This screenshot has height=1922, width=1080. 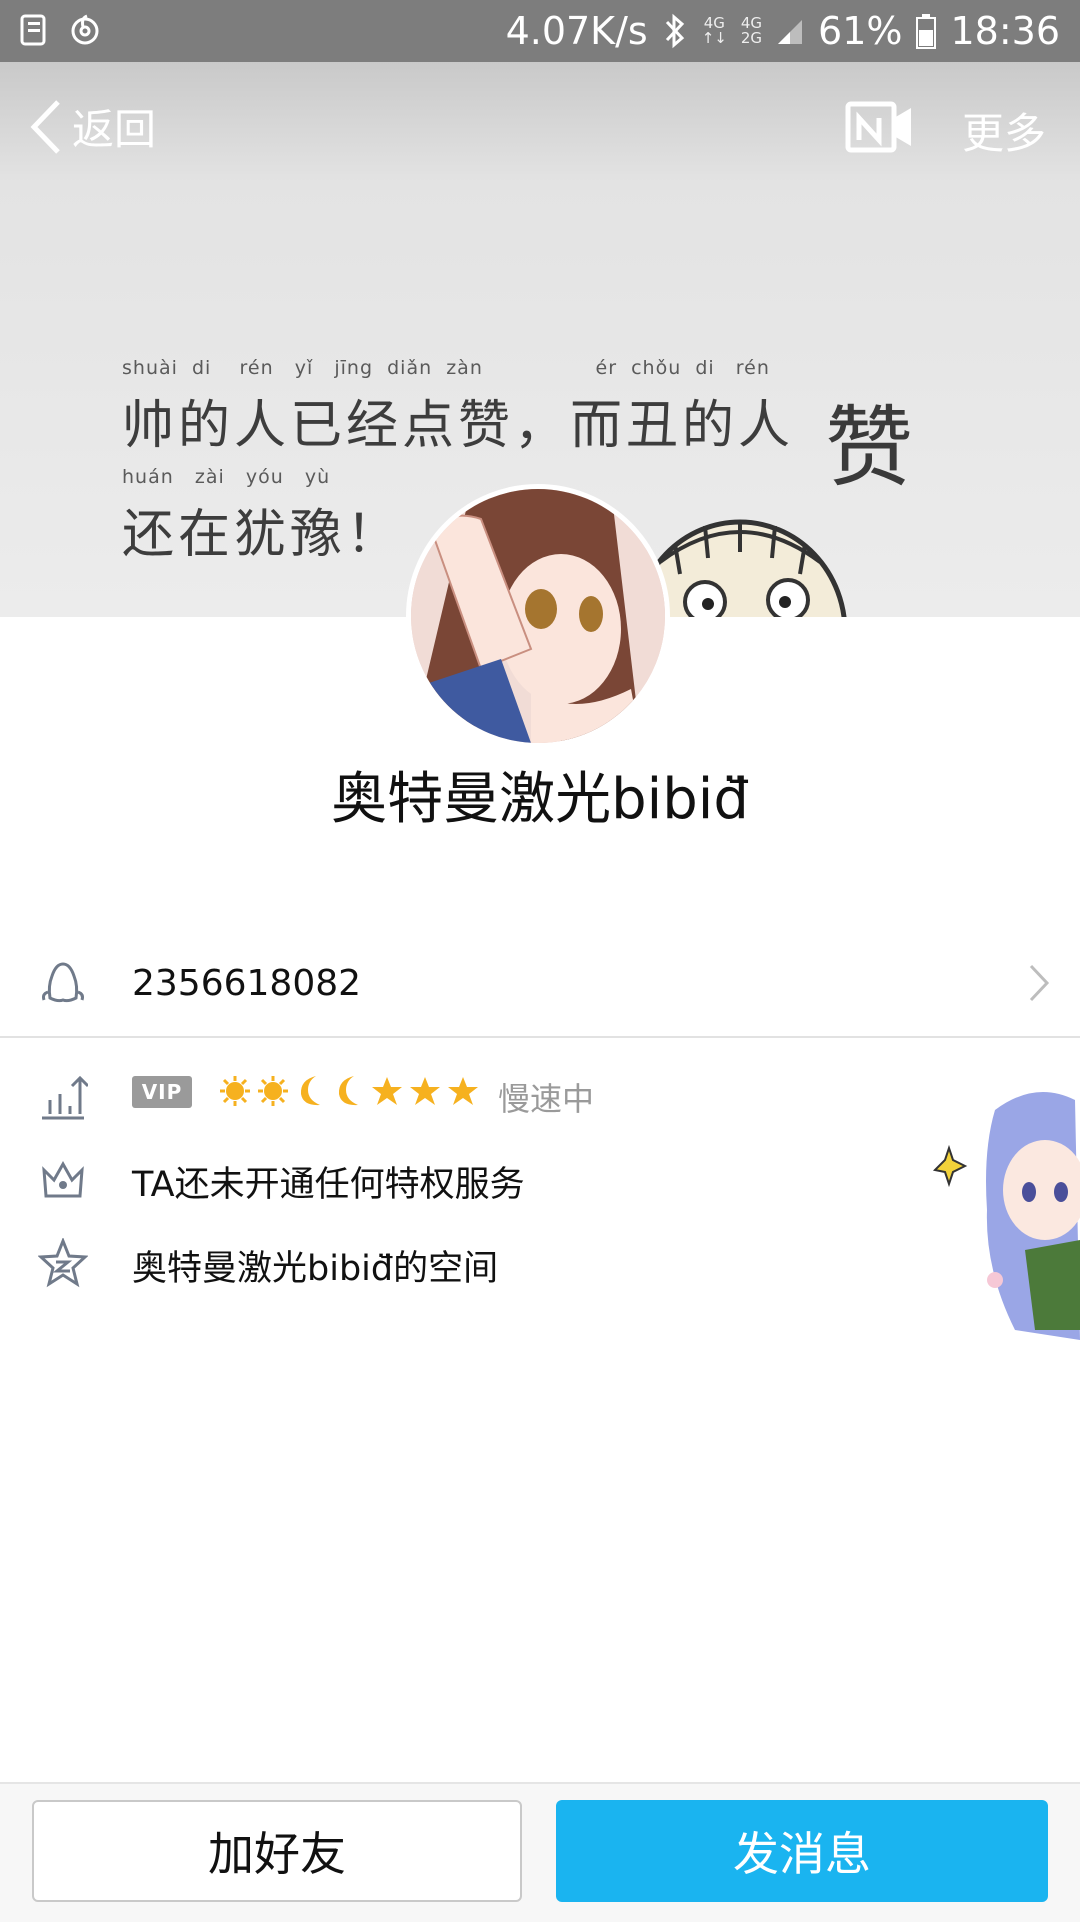 I want to click on bluetooth-icon, so click(x=674, y=31).